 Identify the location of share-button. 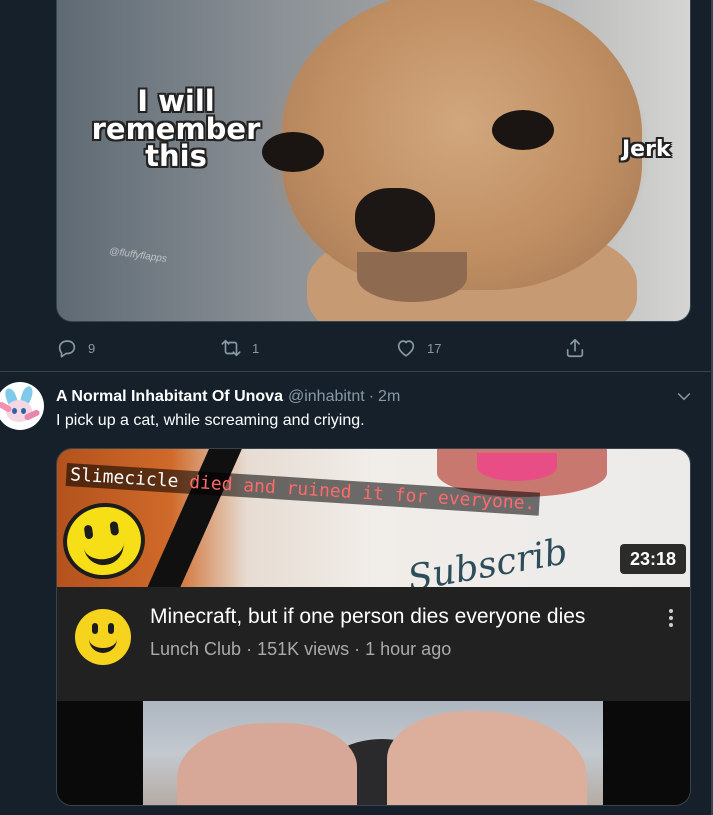
(575, 348).